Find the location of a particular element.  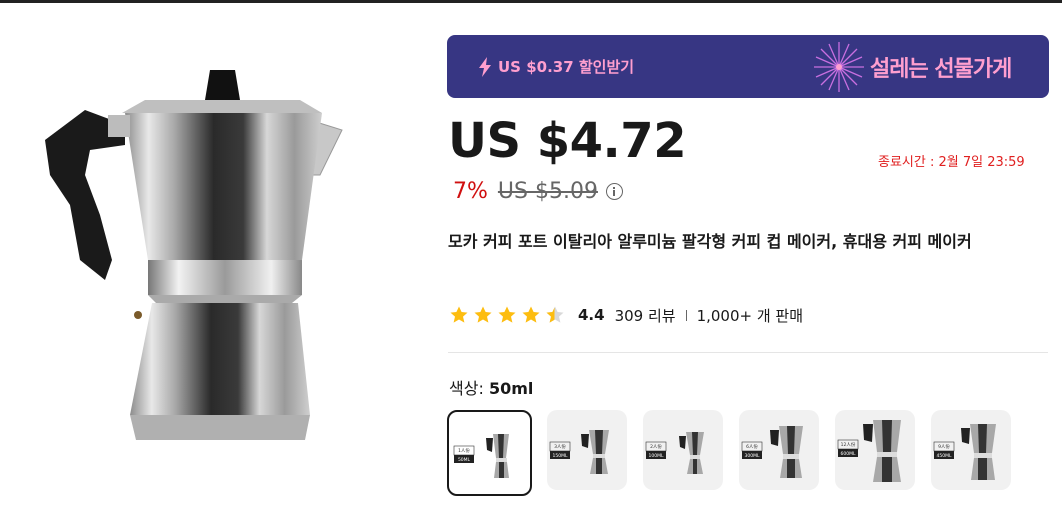

swatch-size: 600ML is located at coordinates (848, 454).